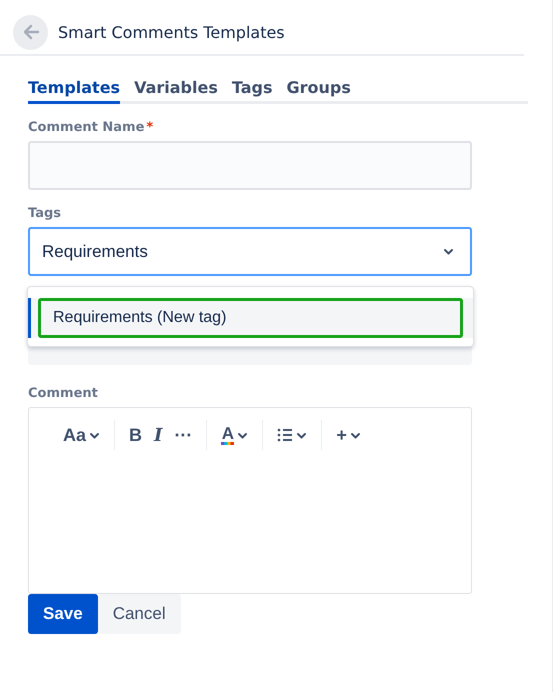  I want to click on back-button, so click(30, 32).